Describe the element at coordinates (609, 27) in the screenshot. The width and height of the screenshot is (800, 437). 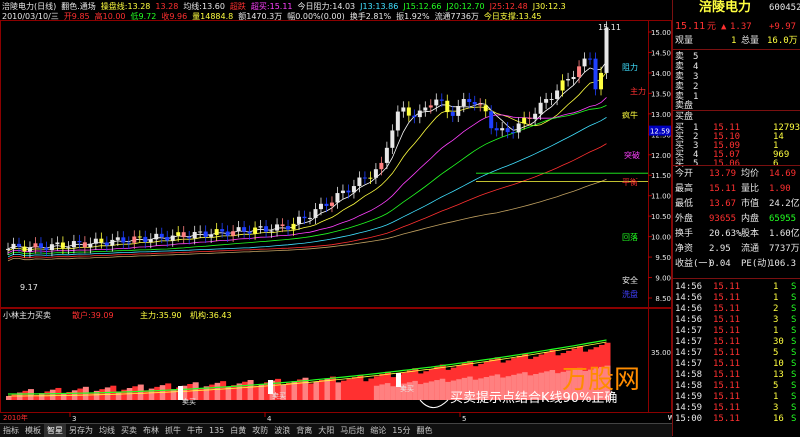
I see `annotation-label: 15.11` at that location.